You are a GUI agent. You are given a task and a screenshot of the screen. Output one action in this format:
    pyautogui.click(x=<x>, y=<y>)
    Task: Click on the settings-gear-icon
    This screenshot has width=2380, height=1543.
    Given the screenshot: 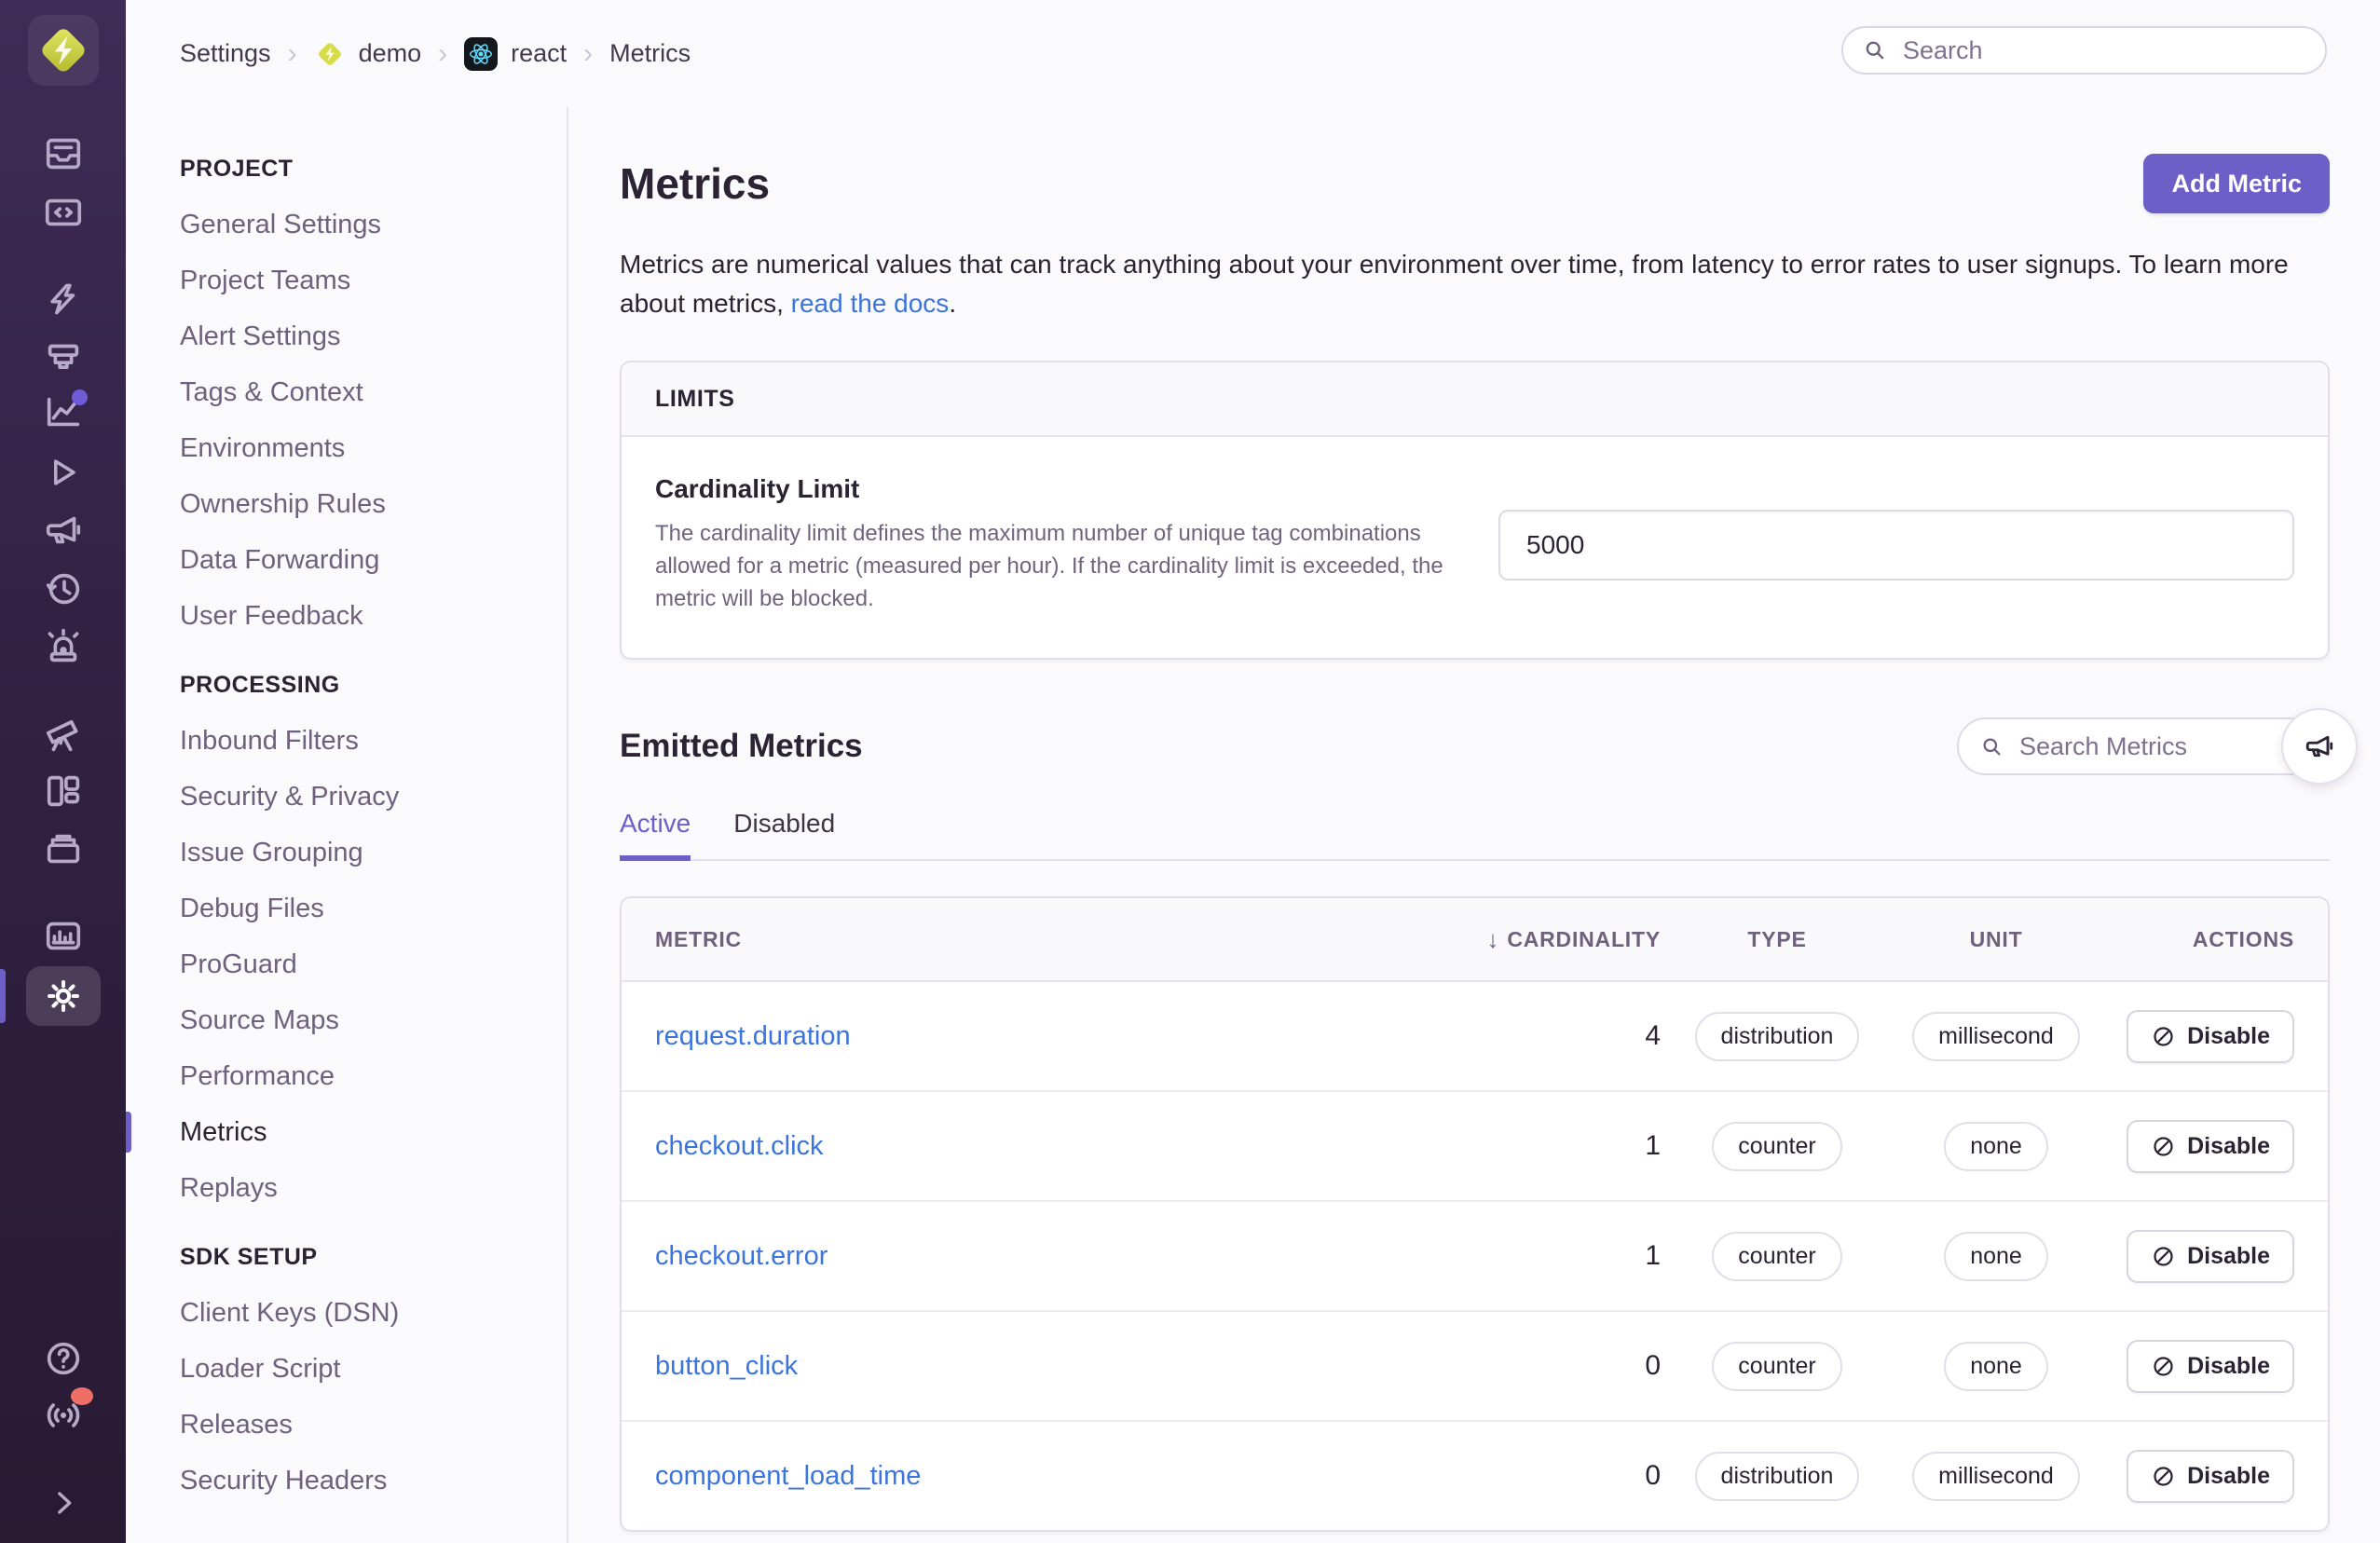 What is the action you would take?
    pyautogui.click(x=63, y=996)
    